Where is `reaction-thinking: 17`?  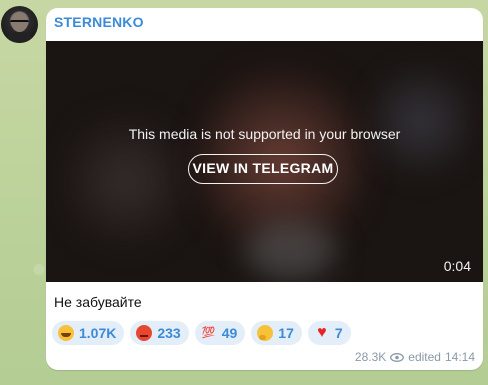 reaction-thinking: 17 is located at coordinates (276, 333).